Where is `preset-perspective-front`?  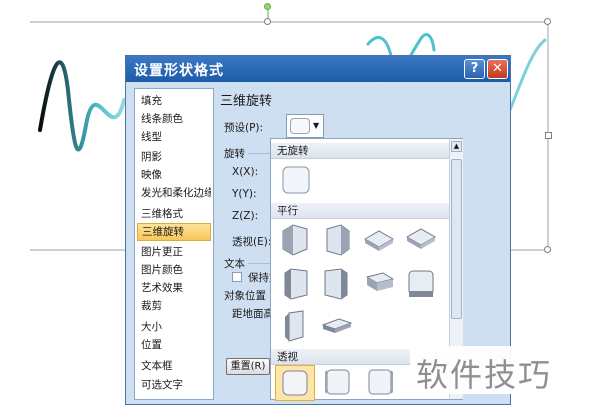
preset-perspective-front is located at coordinates (295, 383).